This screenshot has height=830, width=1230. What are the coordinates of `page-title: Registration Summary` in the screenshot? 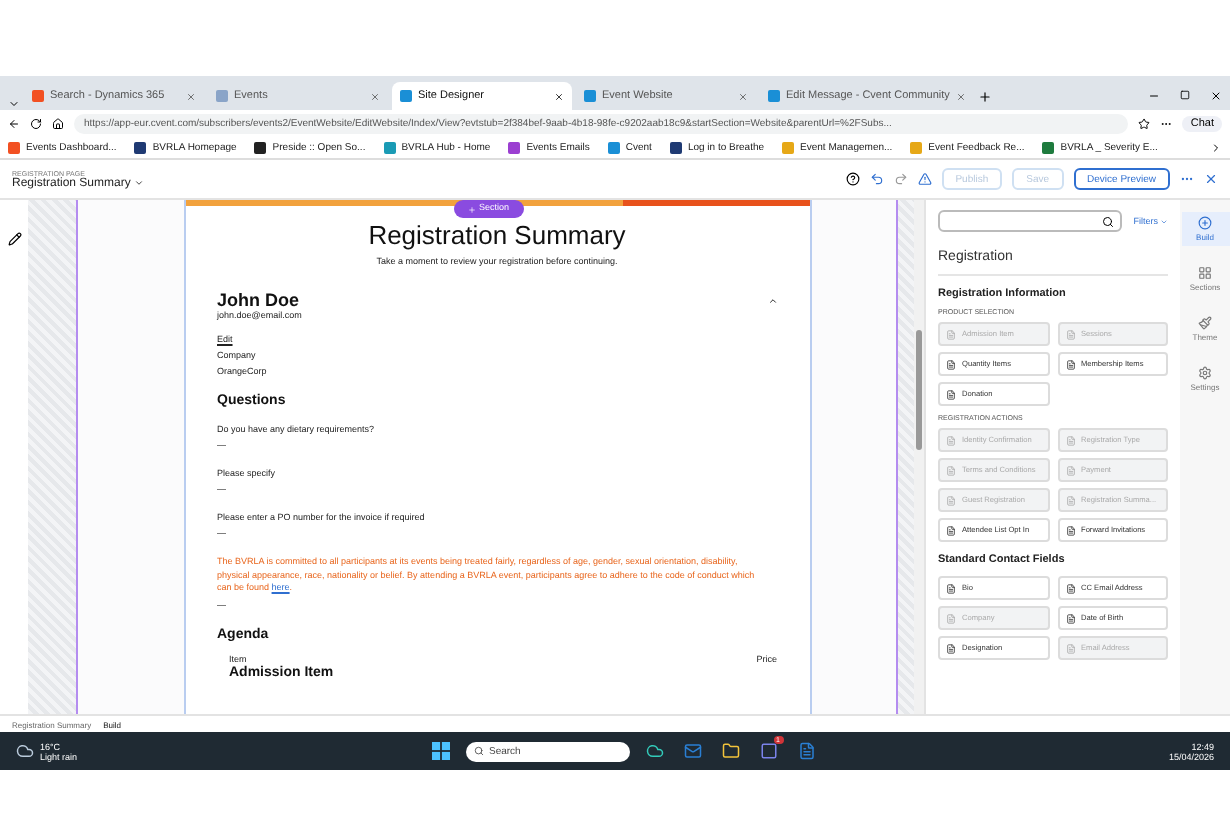 It's located at (497, 235).